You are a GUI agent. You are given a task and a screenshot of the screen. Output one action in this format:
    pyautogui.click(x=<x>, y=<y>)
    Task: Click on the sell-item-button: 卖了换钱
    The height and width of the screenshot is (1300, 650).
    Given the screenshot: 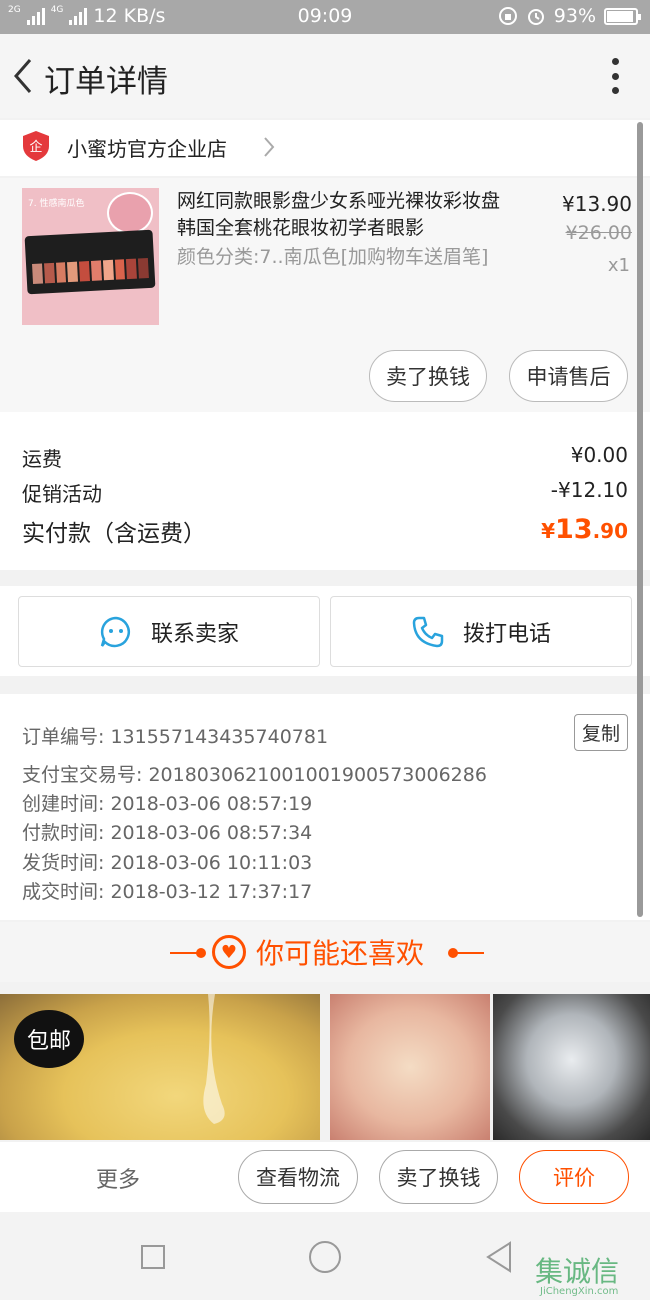 What is the action you would take?
    pyautogui.click(x=428, y=376)
    